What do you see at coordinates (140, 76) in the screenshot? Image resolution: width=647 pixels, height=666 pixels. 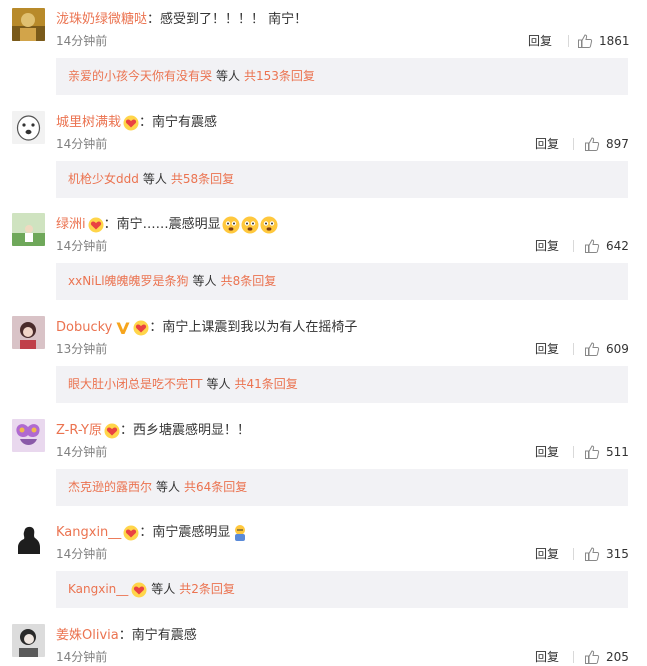 I see `replier-name: 亲爱的小孩今天你有没有哭` at bounding box center [140, 76].